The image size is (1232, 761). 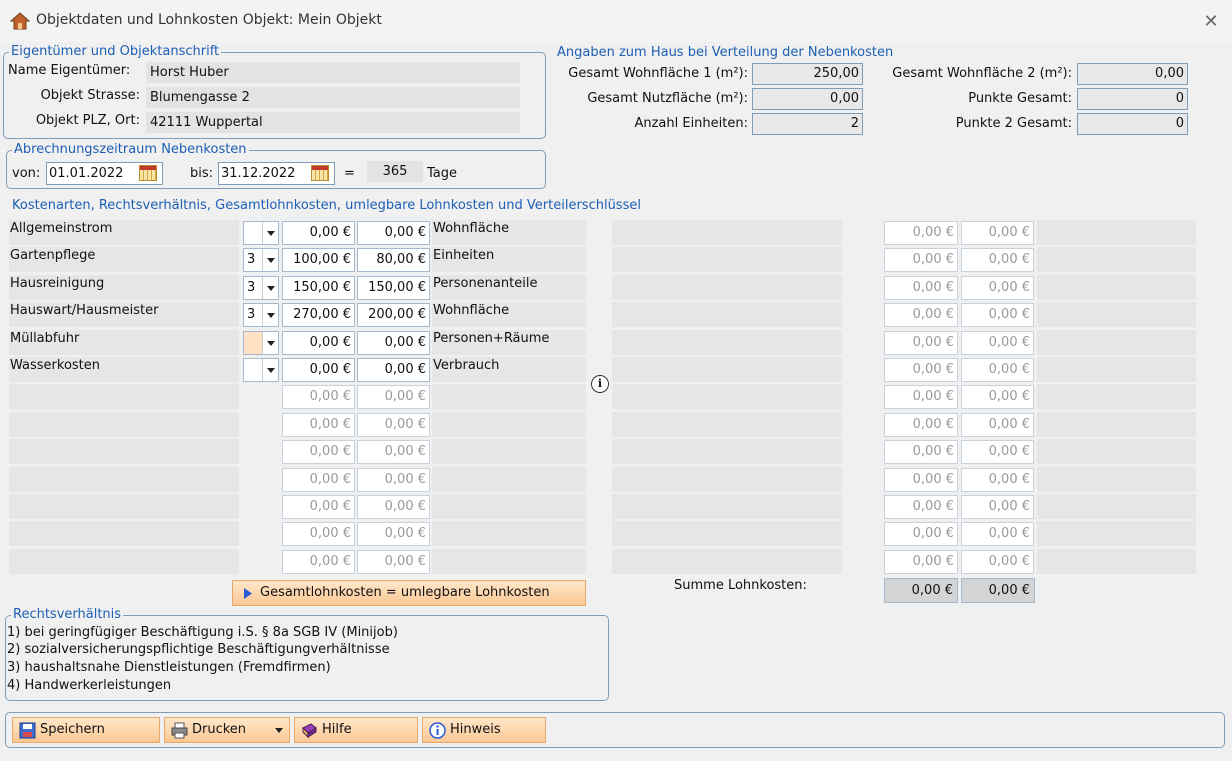 I want to click on distribution-key-cell: Personen+Räume, so click(x=509, y=342).